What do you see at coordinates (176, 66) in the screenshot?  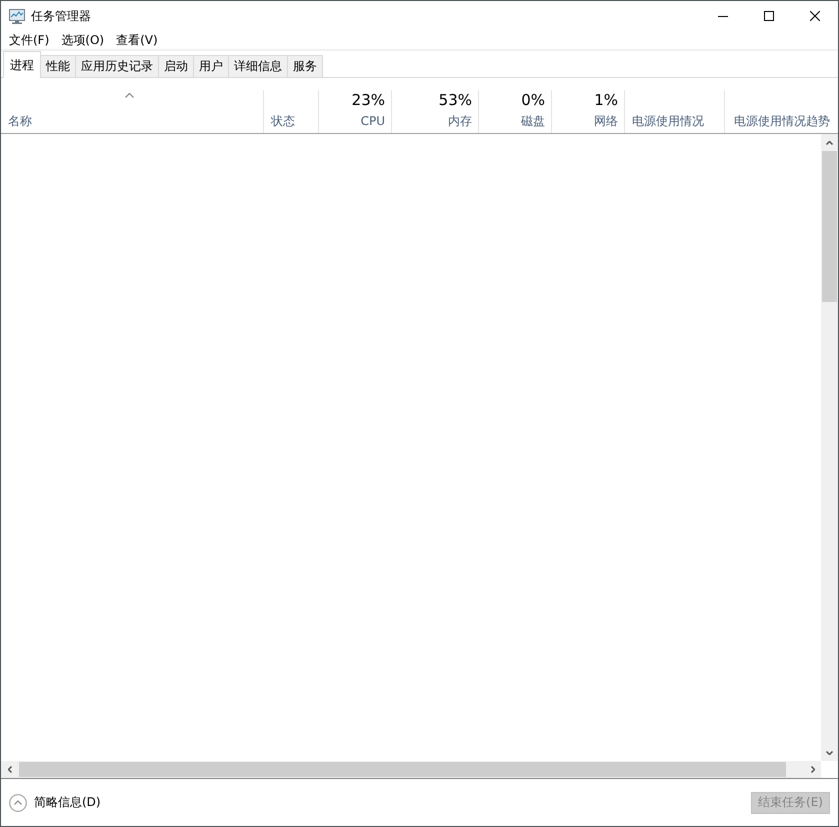 I see `tab: 启动` at bounding box center [176, 66].